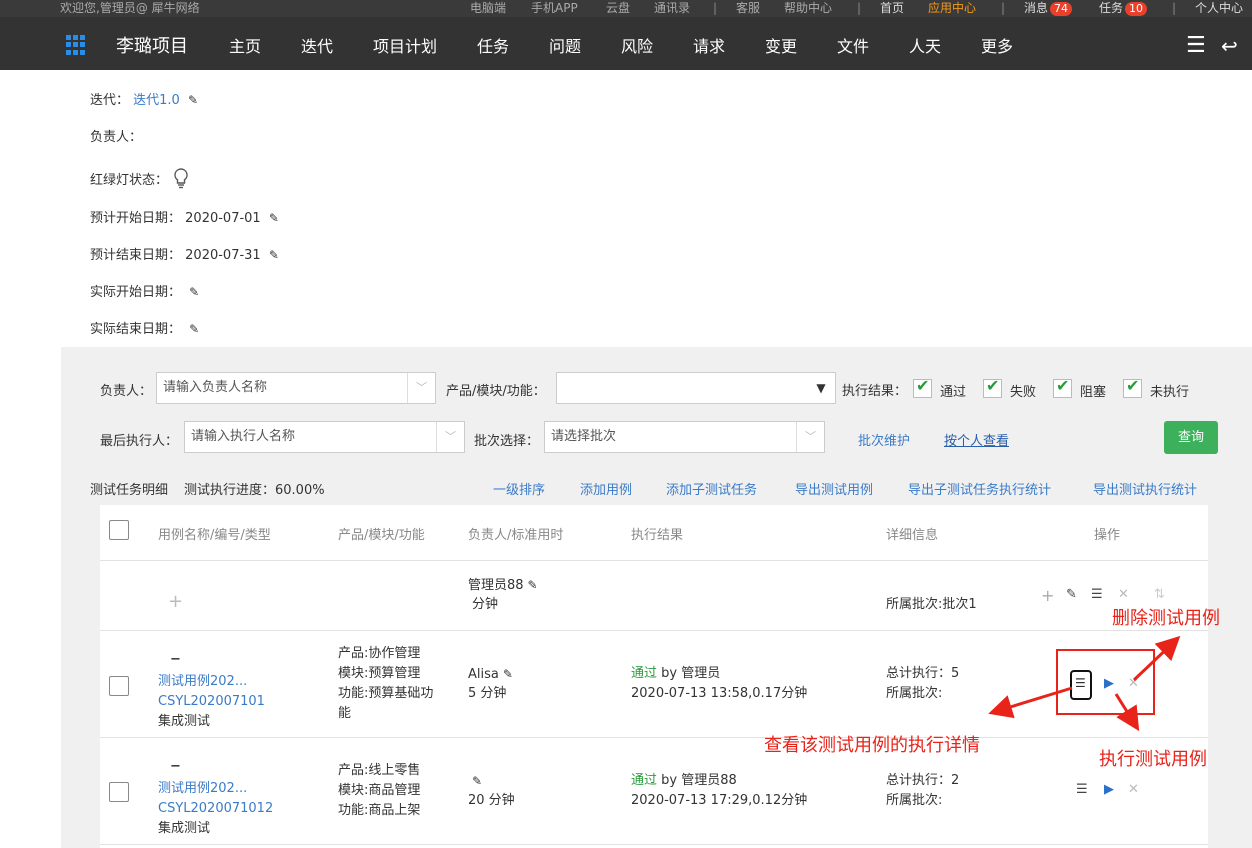 The image size is (1252, 848). What do you see at coordinates (296, 388) in the screenshot?
I see `owner-input: 请输入负责人名称 ﹀` at bounding box center [296, 388].